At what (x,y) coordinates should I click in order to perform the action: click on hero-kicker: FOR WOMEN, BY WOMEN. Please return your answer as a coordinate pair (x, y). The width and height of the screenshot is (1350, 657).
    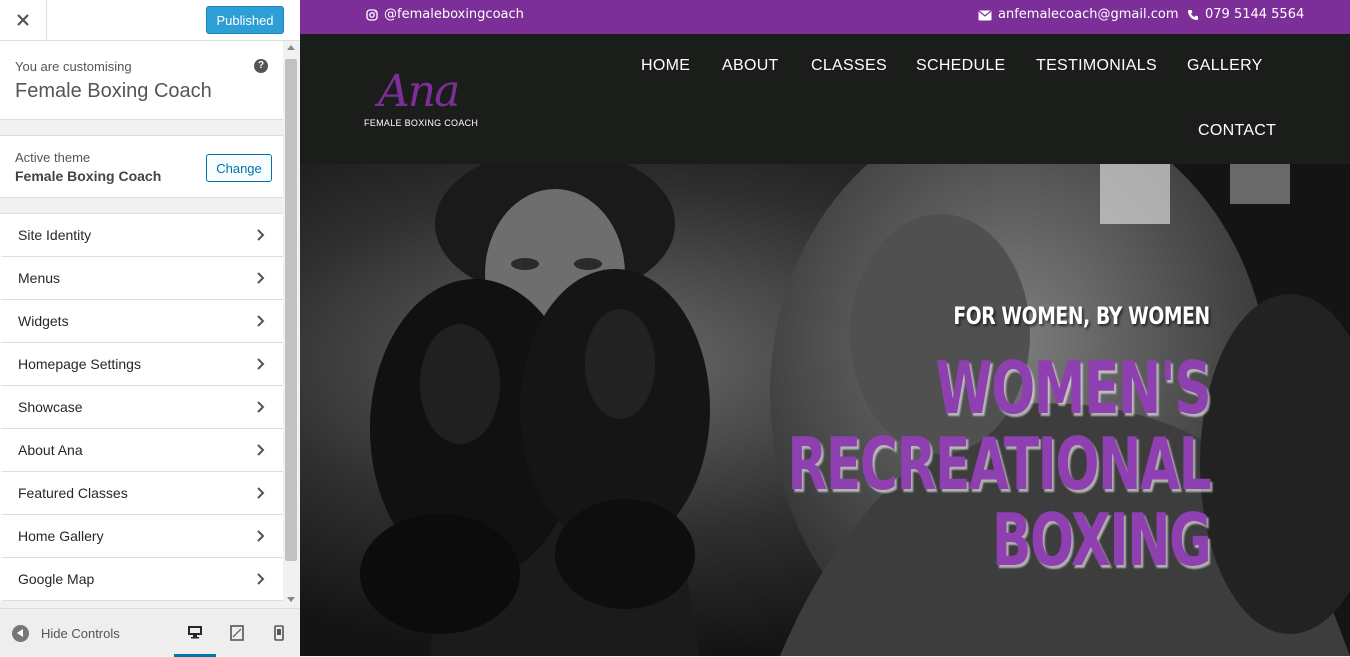
    Looking at the image, I should click on (1082, 316).